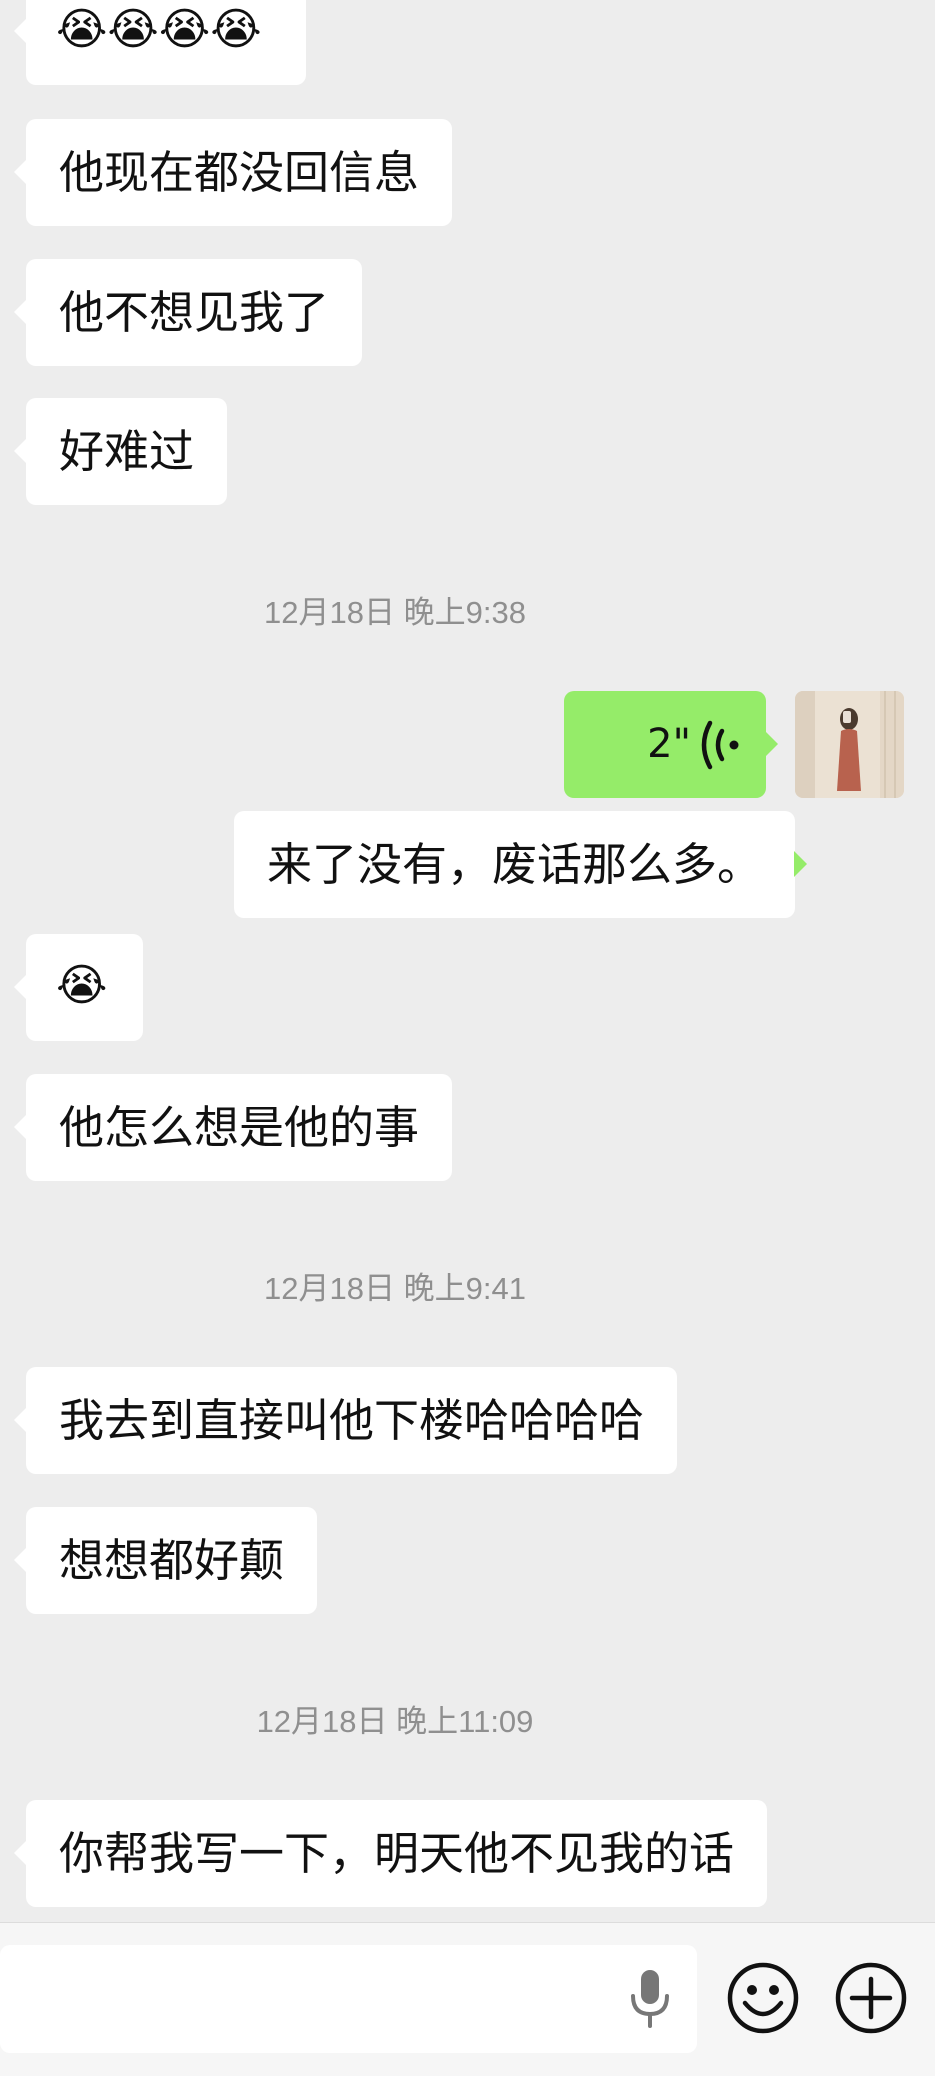 Image resolution: width=935 pixels, height=2076 pixels. I want to click on message-bubble: 好难过, so click(120, 451).